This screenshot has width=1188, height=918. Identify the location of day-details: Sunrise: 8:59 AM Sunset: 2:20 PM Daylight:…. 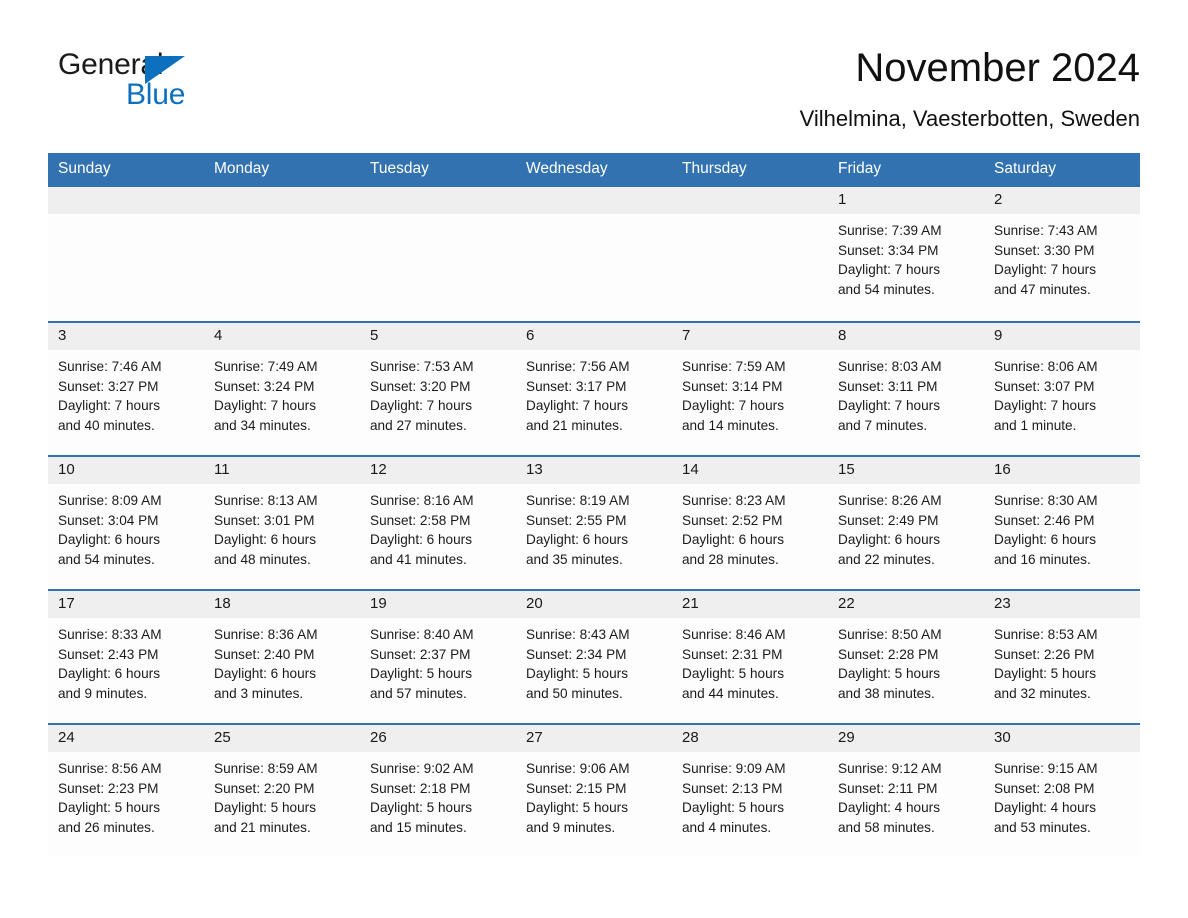
(282, 794).